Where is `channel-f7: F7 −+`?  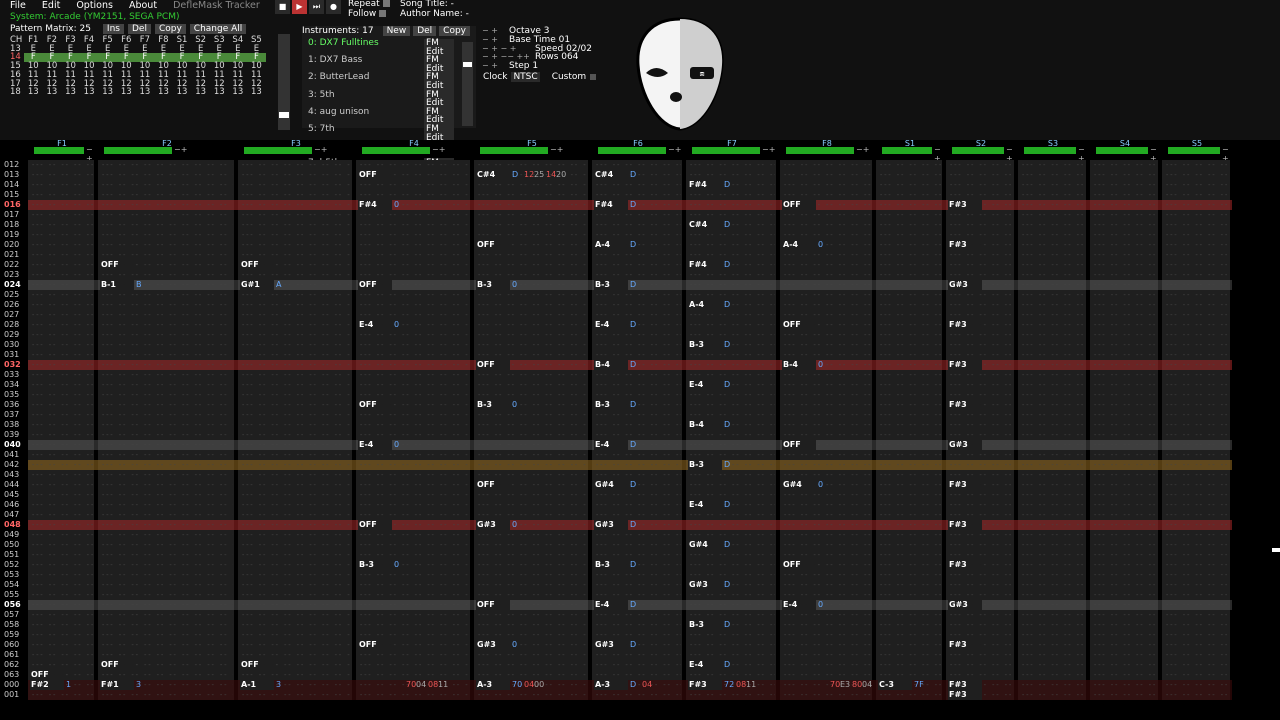
channel-f7: F7 −+ is located at coordinates (732, 148).